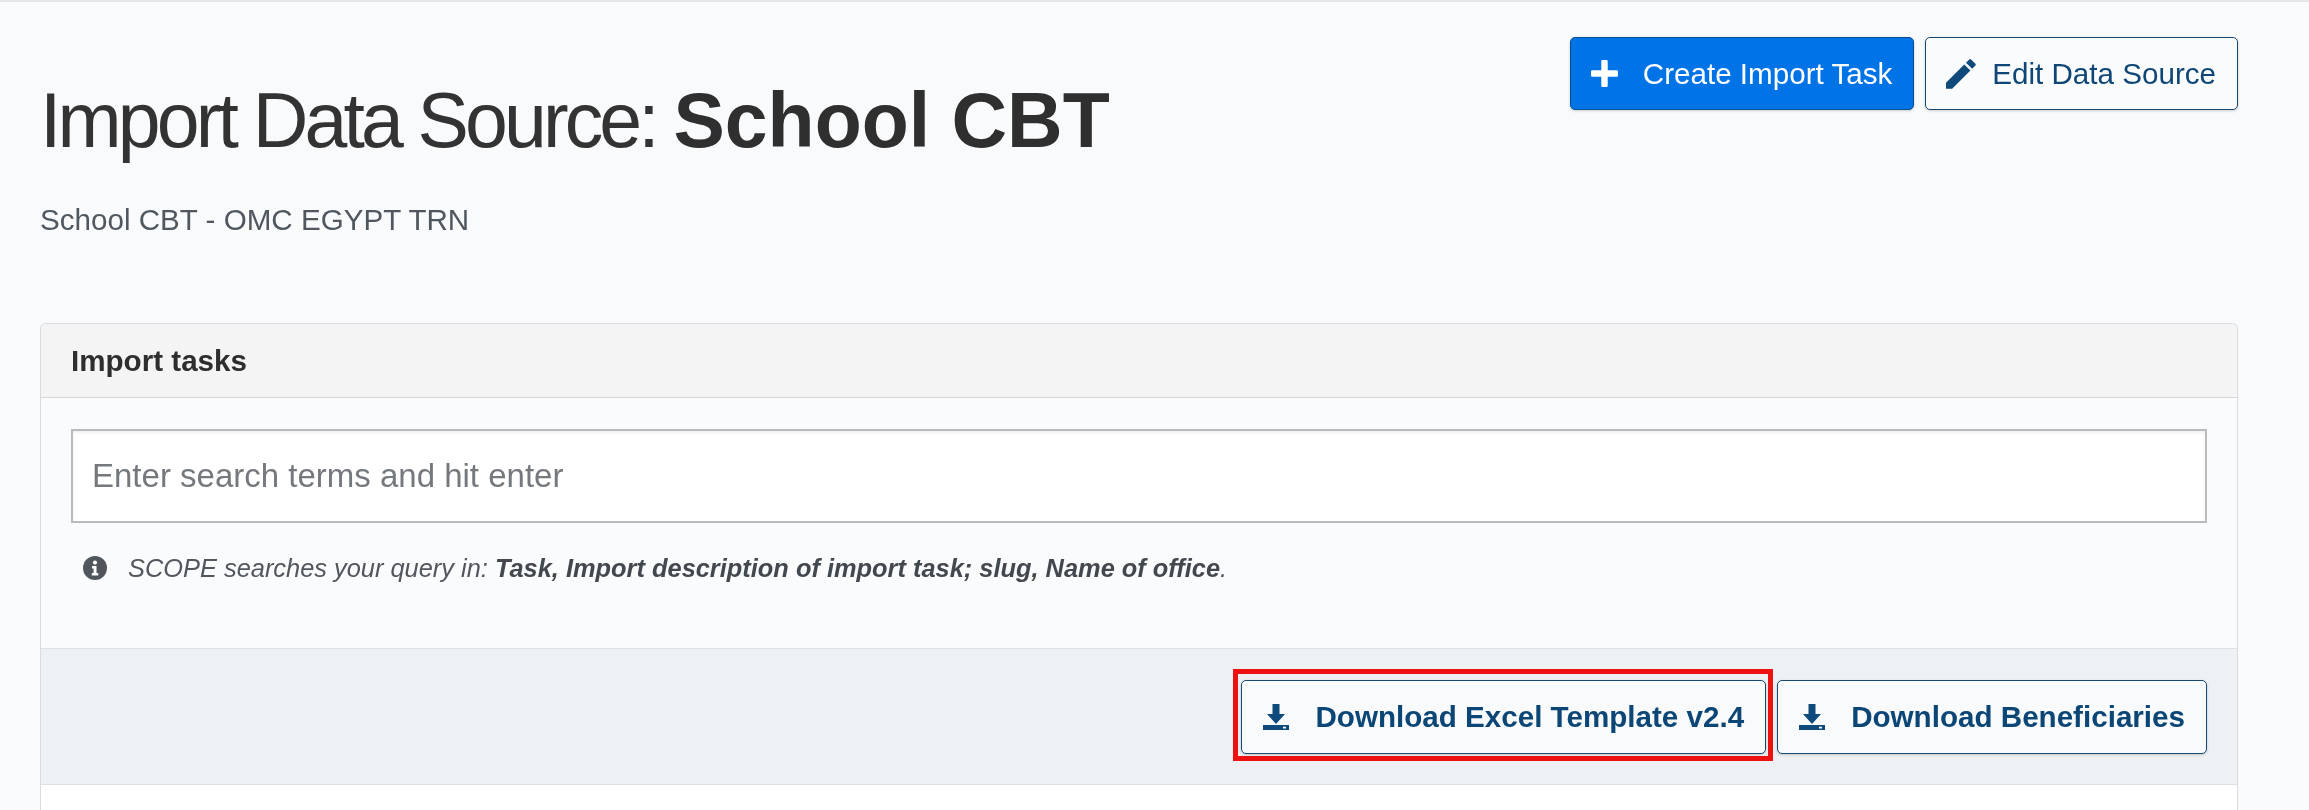 The image size is (2309, 810). I want to click on scope-note: SCOPE searches your query in: Task, Import description of import task; slug, Name of office., so click(678, 568).